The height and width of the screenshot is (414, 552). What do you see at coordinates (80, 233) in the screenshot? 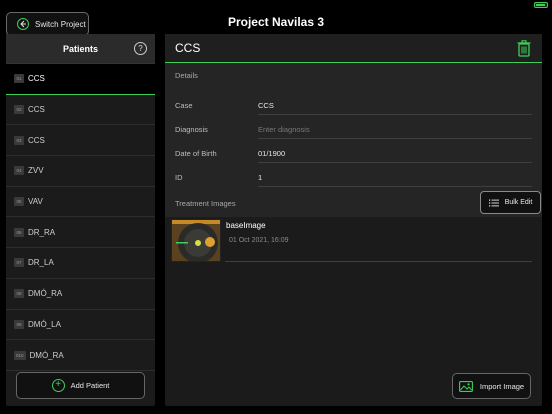
I see `patient-list-item: 06 DR_RA` at bounding box center [80, 233].